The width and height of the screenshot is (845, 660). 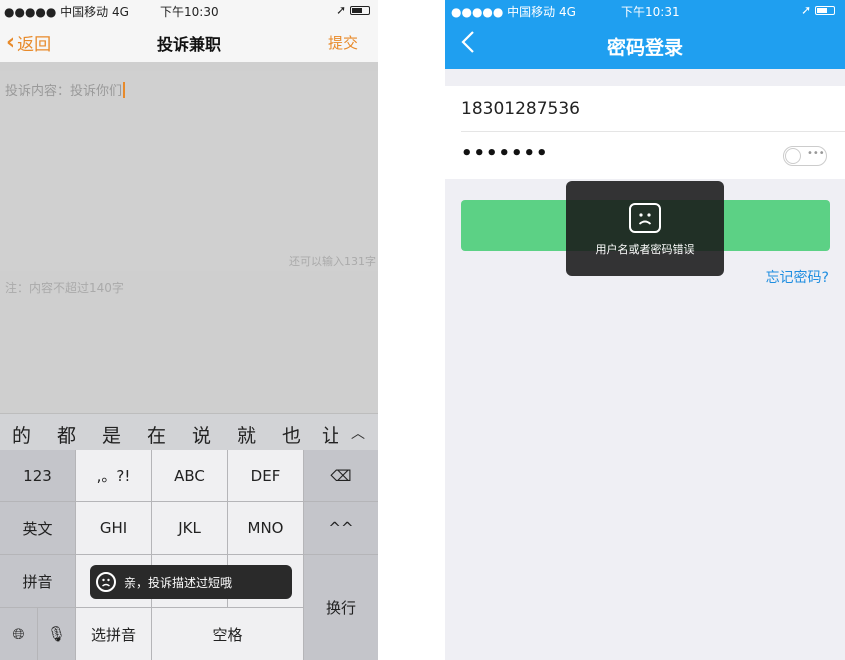 I want to click on toggle-knob, so click(x=793, y=156).